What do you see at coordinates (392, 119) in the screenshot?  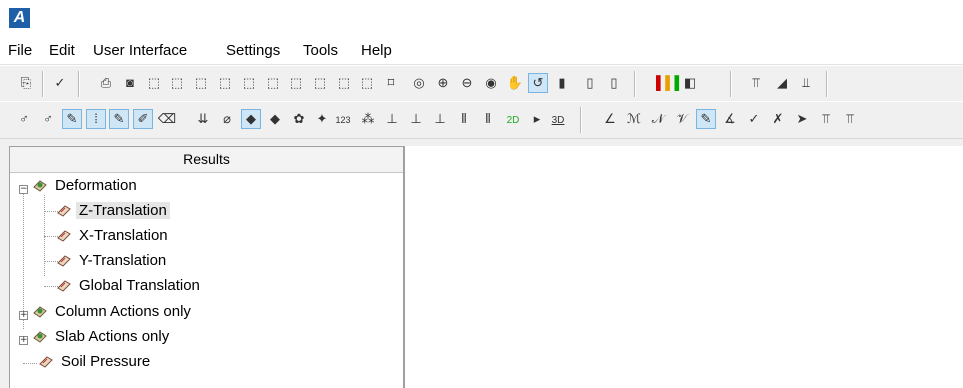 I see `support-icon: ⊥` at bounding box center [392, 119].